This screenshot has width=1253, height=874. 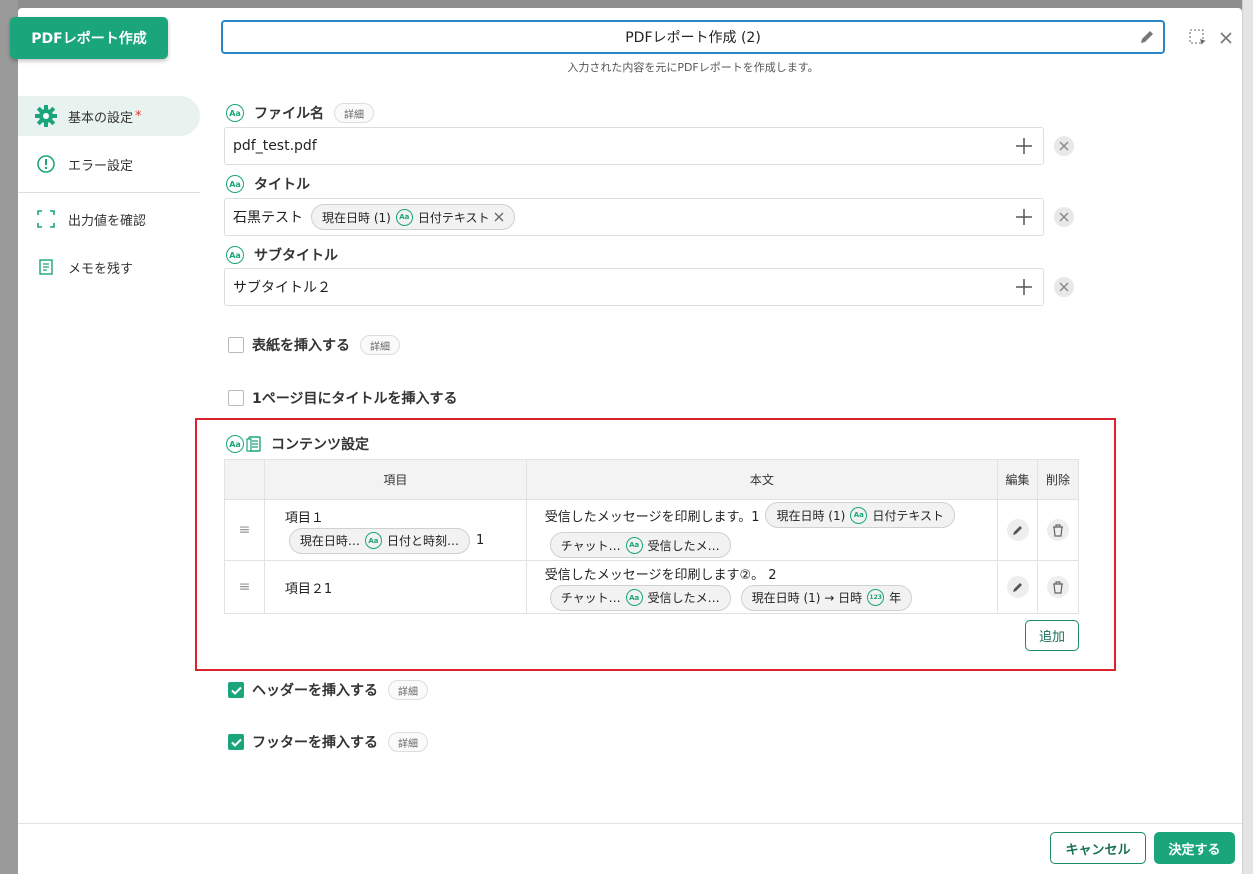 What do you see at coordinates (236, 345) in the screenshot?
I see `cover-checkbox` at bounding box center [236, 345].